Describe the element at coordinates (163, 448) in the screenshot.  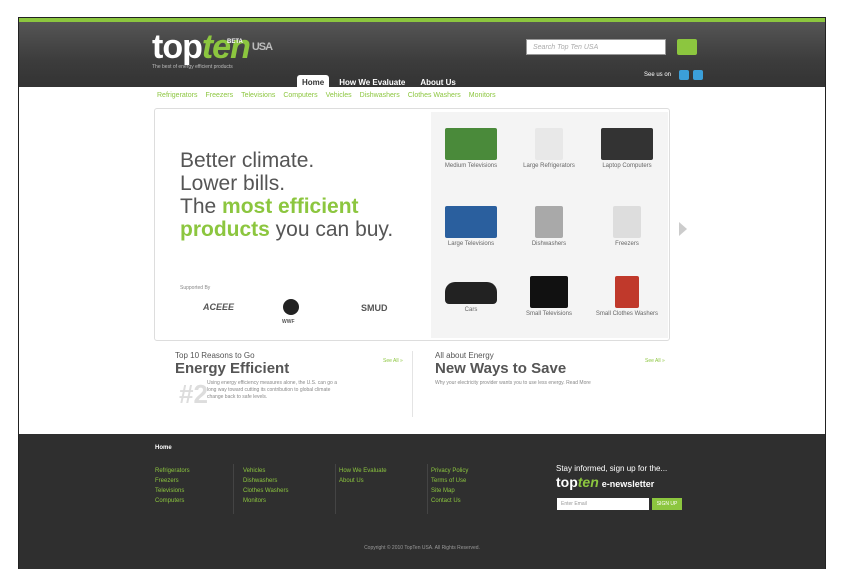
I see `footer-home-link: Home` at that location.